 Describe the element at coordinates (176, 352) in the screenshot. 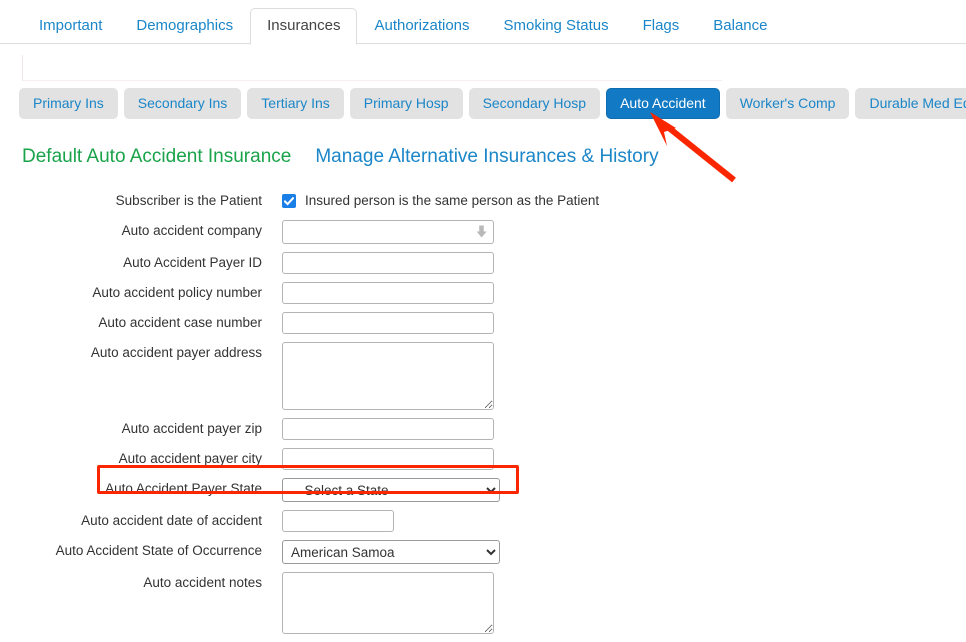

I see `label-auto-accident-payer-address: Auto accident payer address` at that location.